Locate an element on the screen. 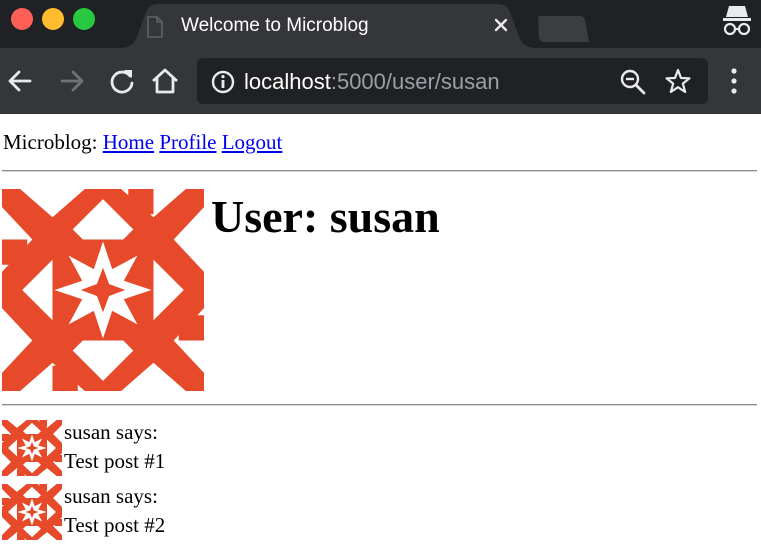 The image size is (761, 550). page-title: User: susan is located at coordinates (325, 216).